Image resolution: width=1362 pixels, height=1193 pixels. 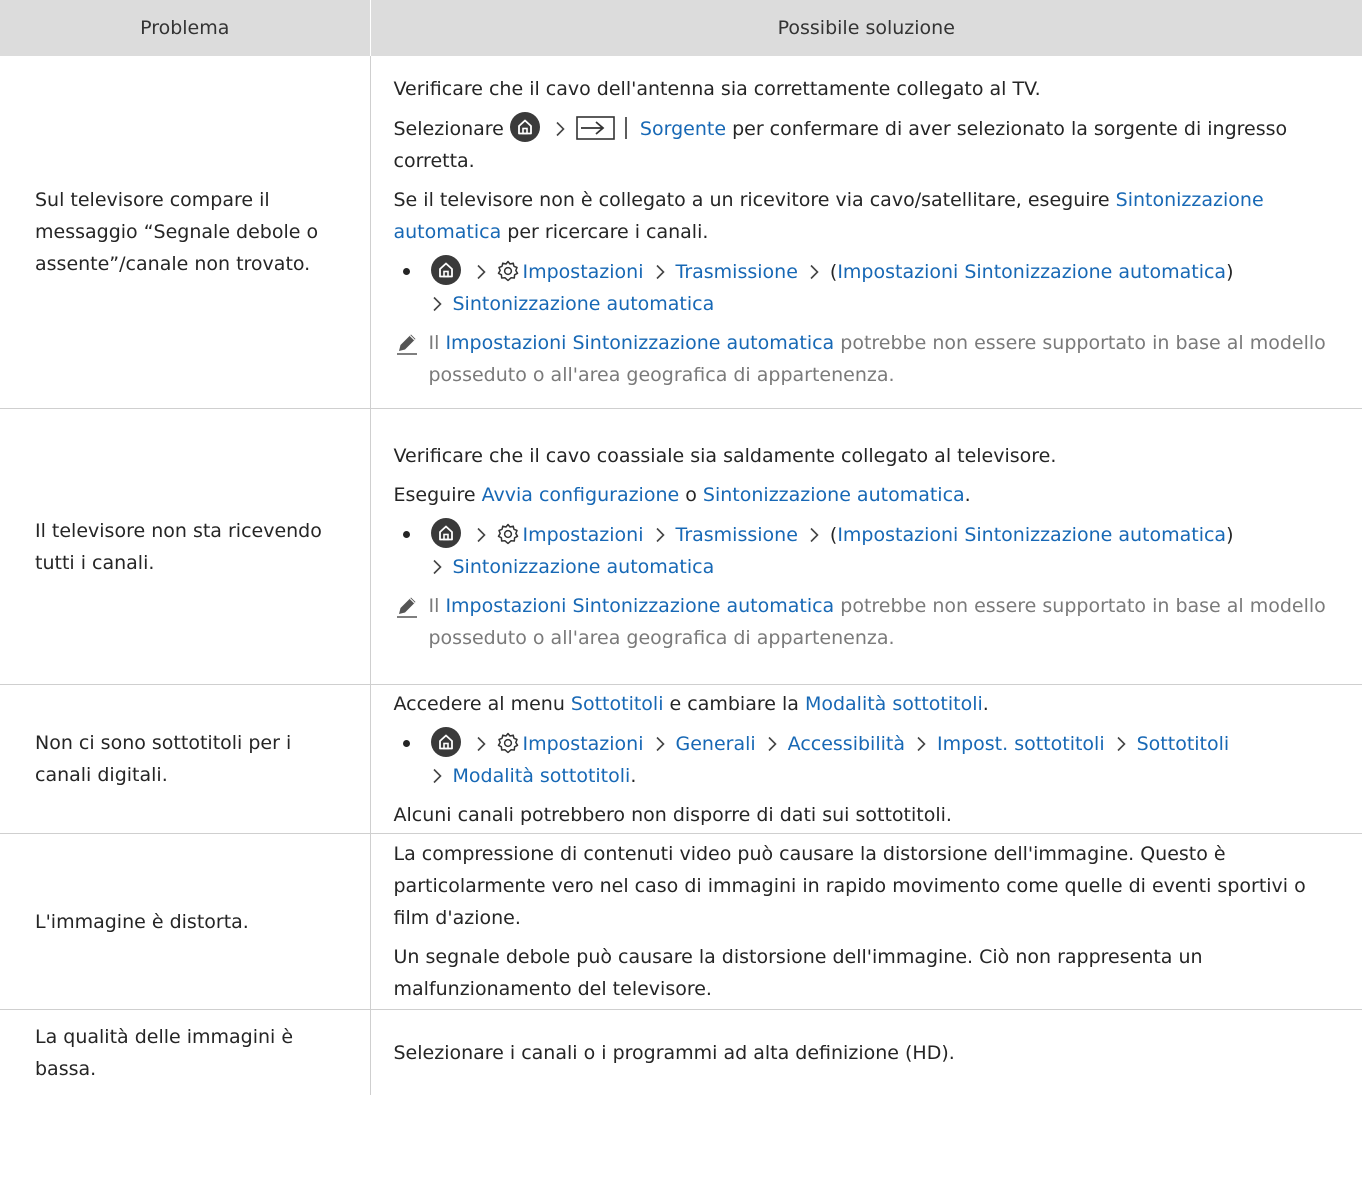 What do you see at coordinates (716, 744) in the screenshot?
I see `link-generali: Generali` at bounding box center [716, 744].